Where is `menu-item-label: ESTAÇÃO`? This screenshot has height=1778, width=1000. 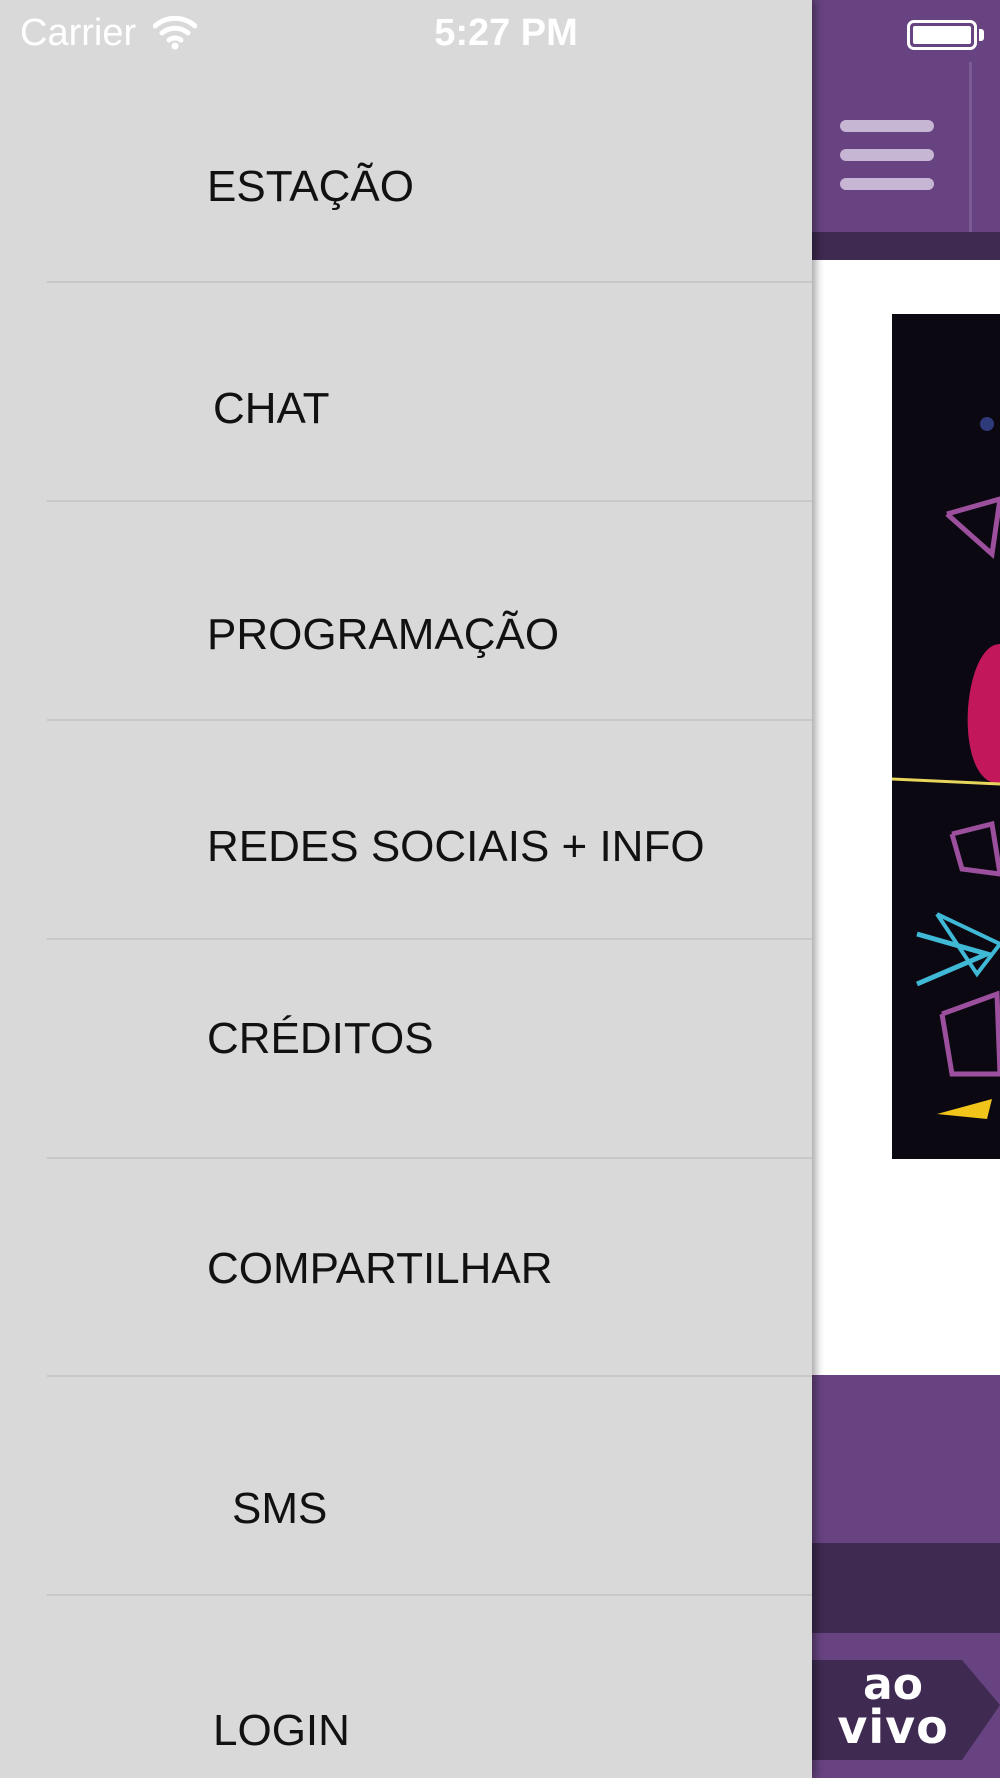 menu-item-label: ESTAÇÃO is located at coordinates (311, 186).